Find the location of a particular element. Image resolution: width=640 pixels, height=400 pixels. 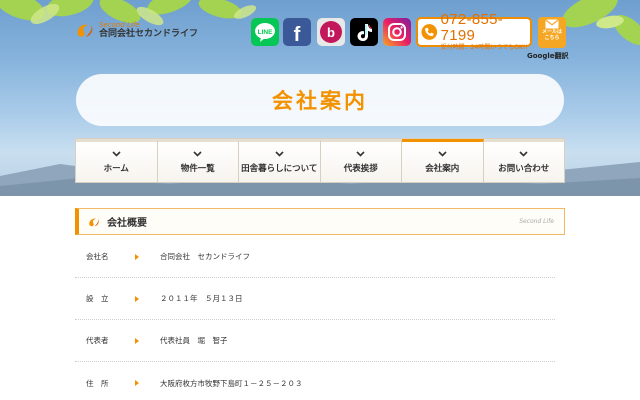

instagram-icon is located at coordinates (397, 32).